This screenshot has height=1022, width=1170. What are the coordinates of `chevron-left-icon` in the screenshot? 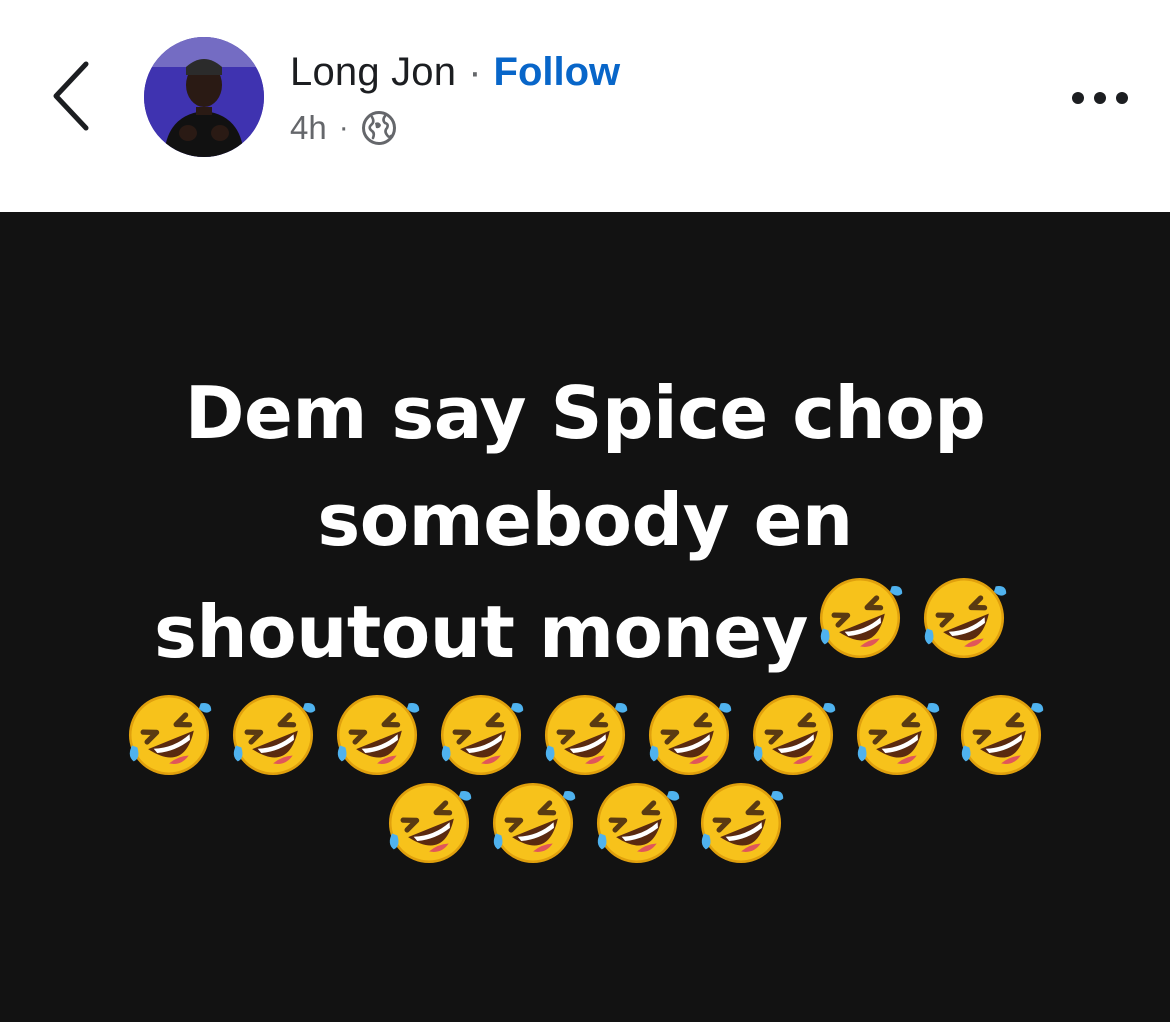 It's located at (71, 96).